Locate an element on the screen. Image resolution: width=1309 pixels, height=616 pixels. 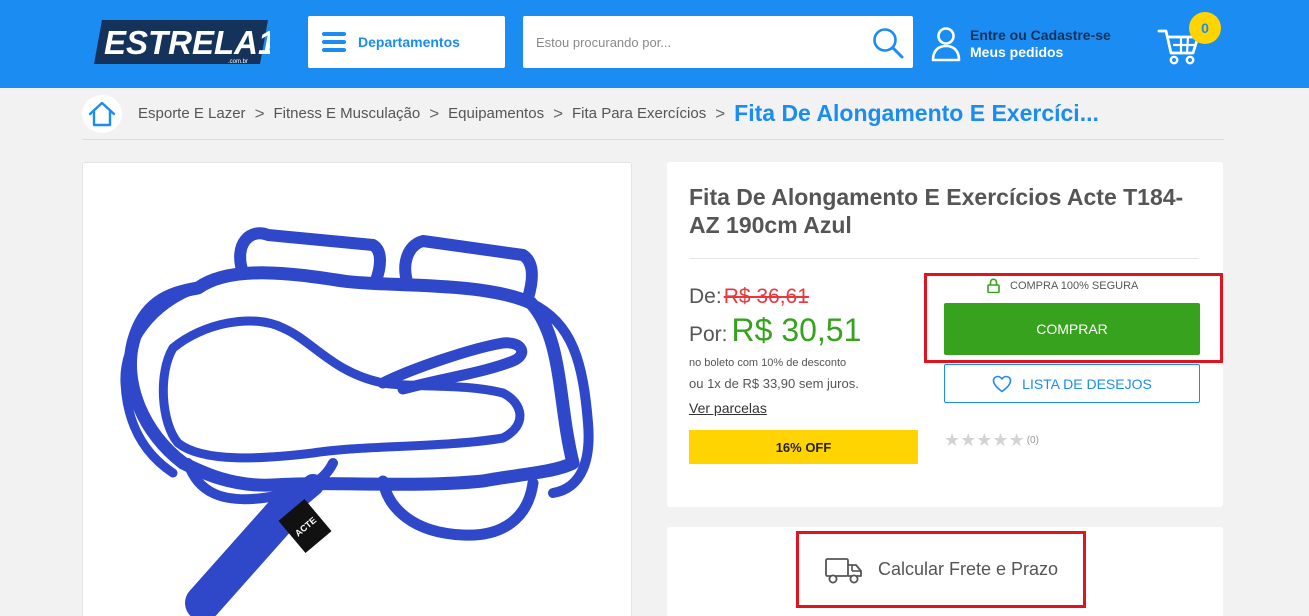
breadcrumb-item-equipamentos: Equipamentos is located at coordinates (496, 113).